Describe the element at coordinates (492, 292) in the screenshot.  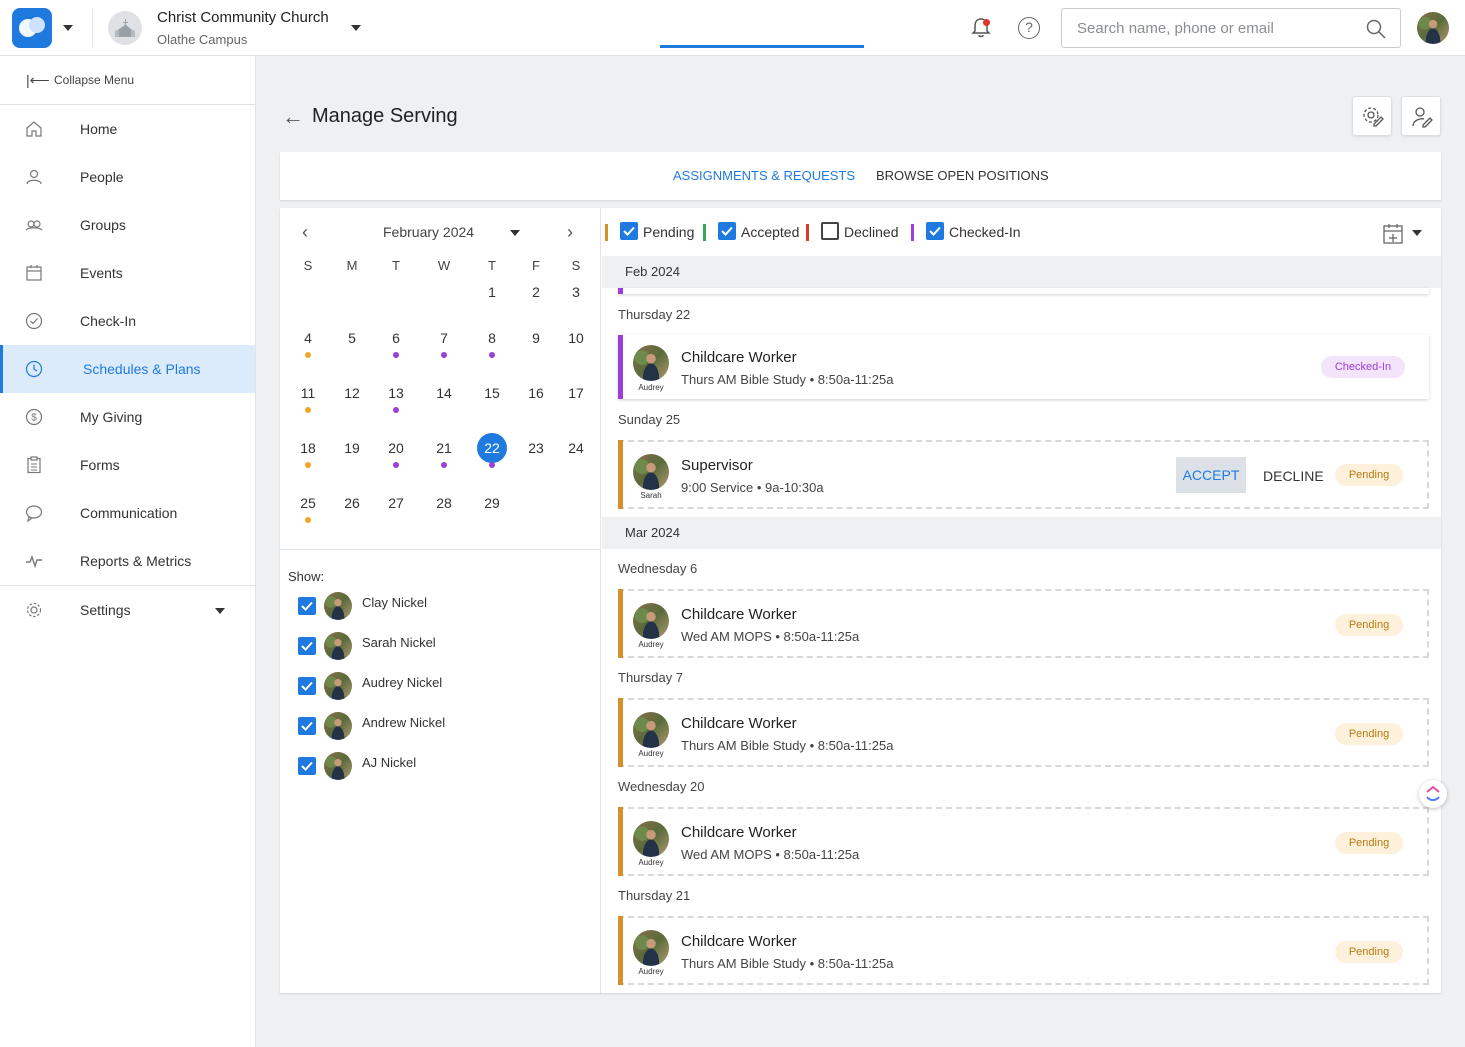
I see `calendar-day: 1` at that location.